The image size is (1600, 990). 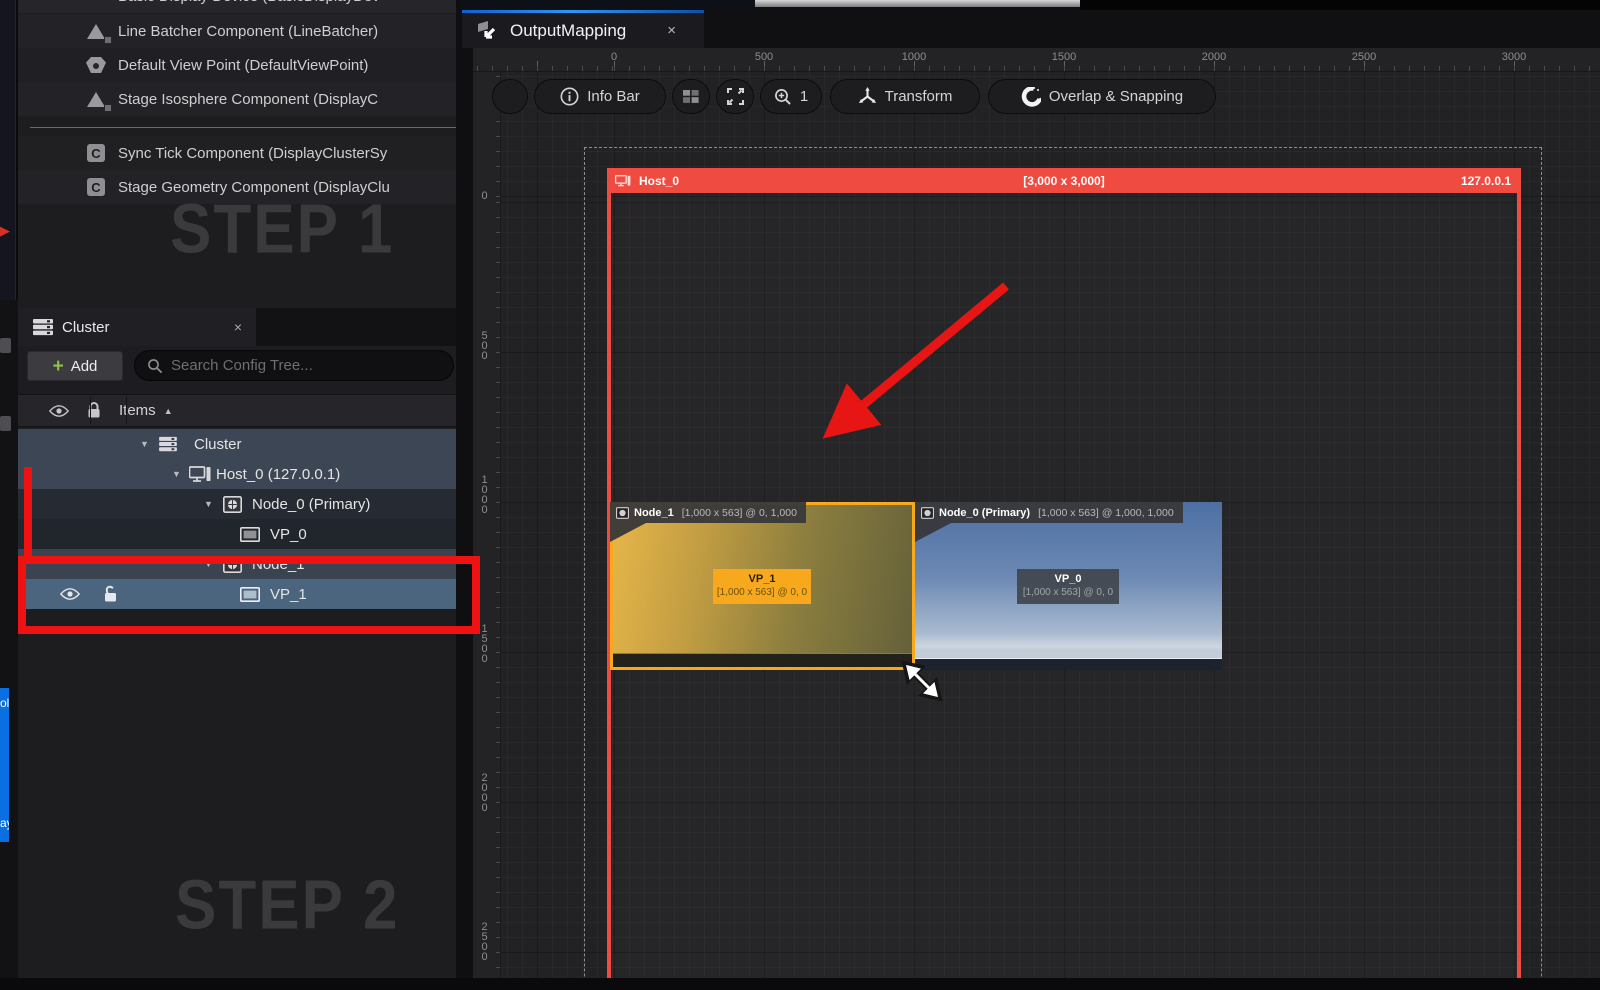 What do you see at coordinates (58, 366) in the screenshot?
I see `plus-icon: +` at bounding box center [58, 366].